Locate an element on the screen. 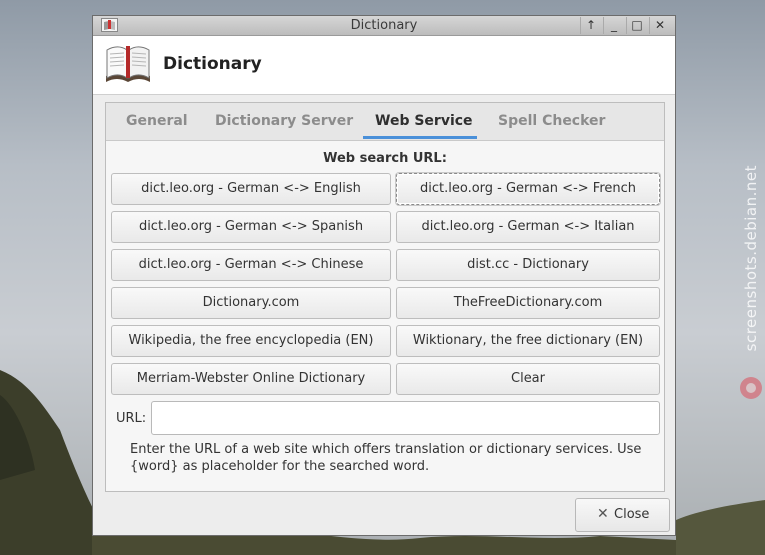 This screenshot has height=555, width=765. thefreedictionary-button: TheFreeDictionary.com is located at coordinates (528, 303).